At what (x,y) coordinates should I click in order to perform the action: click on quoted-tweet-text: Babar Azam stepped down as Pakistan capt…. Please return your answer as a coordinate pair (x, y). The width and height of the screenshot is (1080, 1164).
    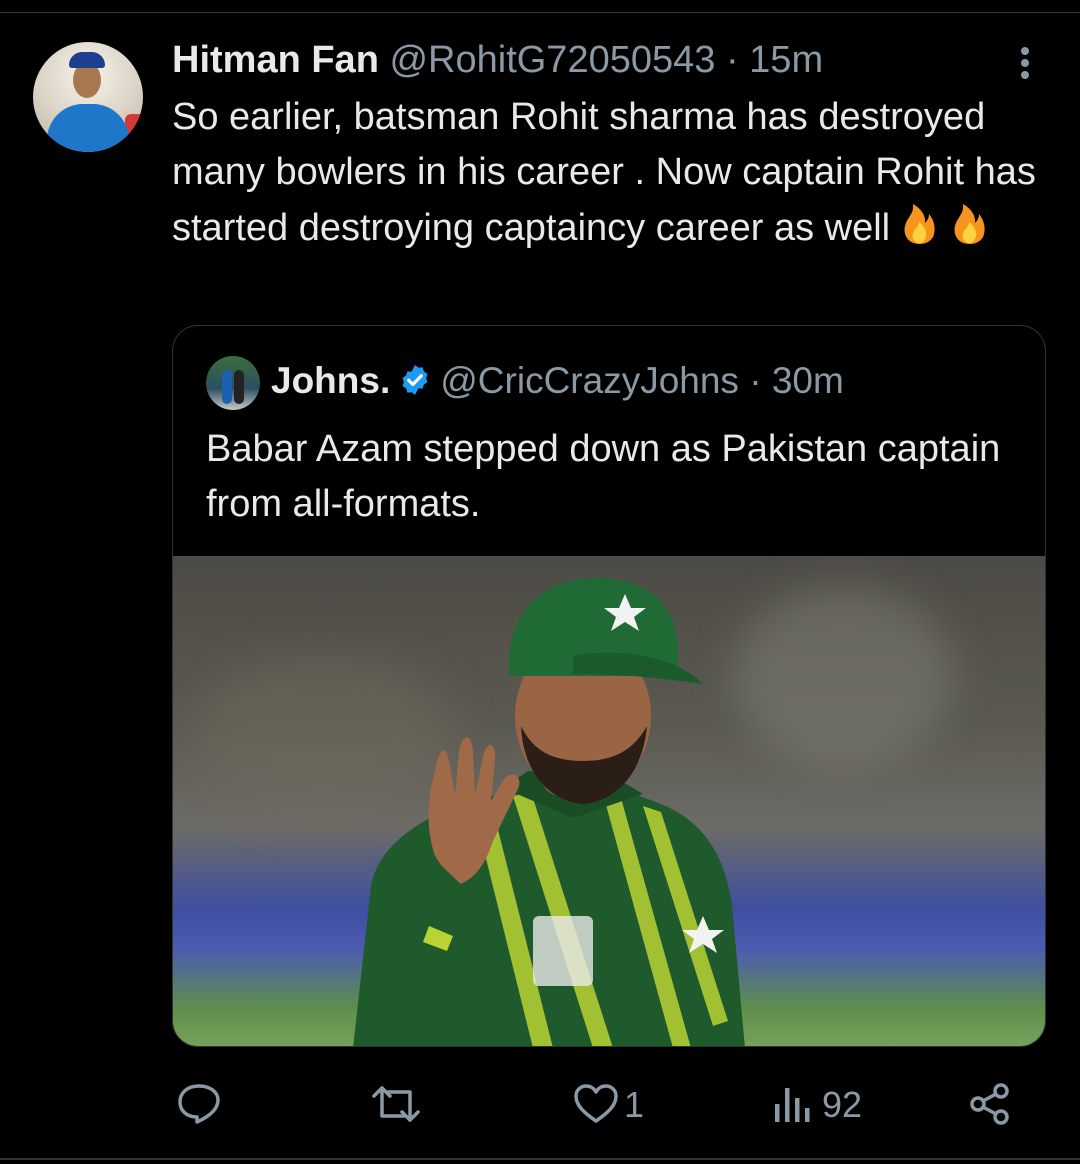
    Looking at the image, I should click on (603, 476).